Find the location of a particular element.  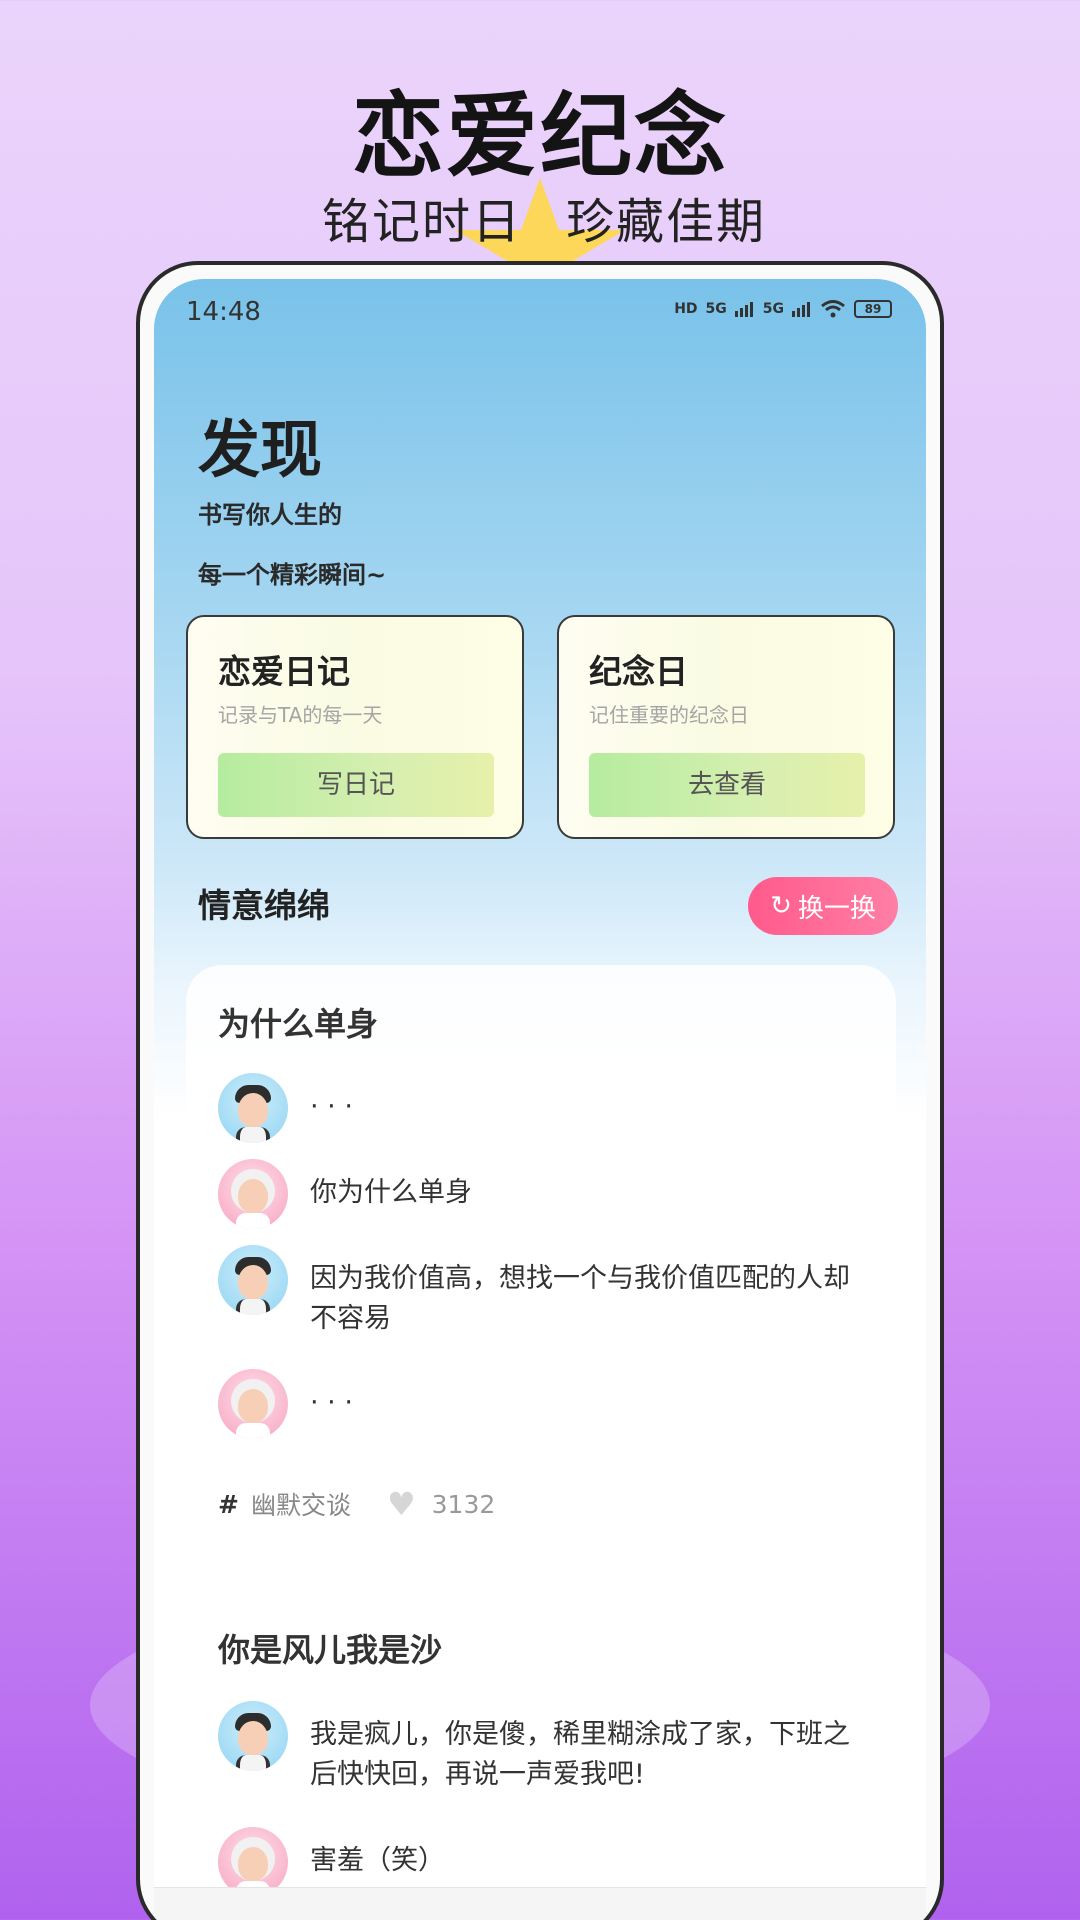

page-subtitle-line2: 每一个精彩瞬间~ is located at coordinates (292, 575).